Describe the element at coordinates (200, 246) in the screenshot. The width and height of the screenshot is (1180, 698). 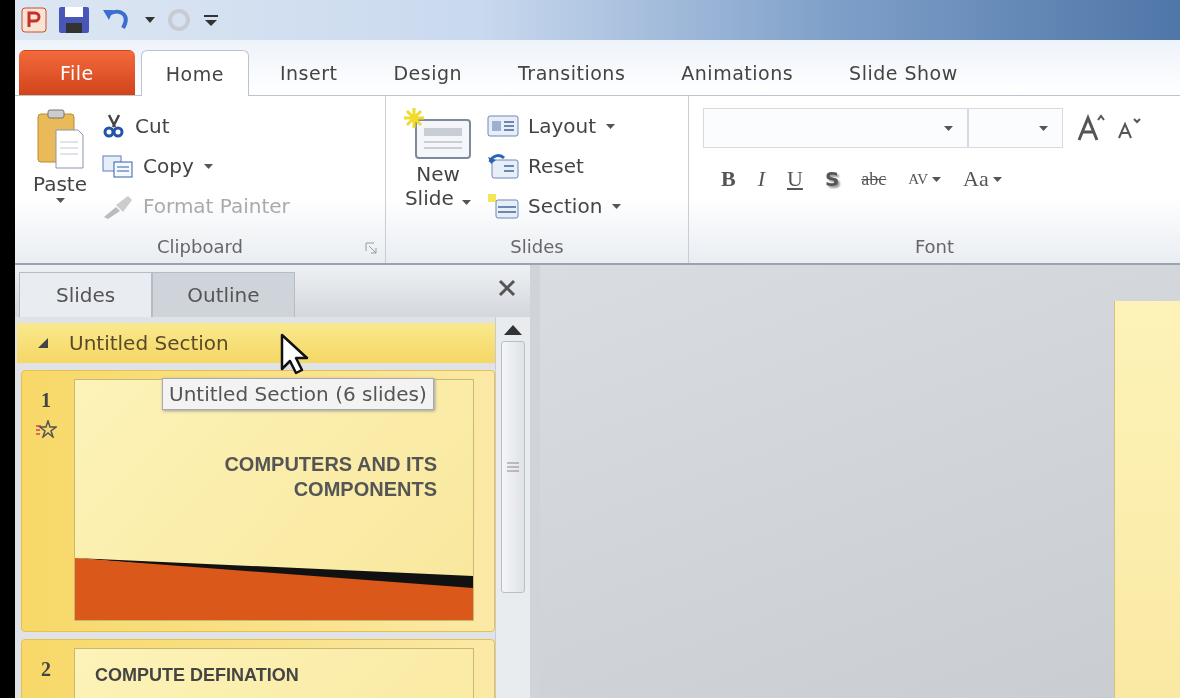
I see `group-label: Clipboard` at that location.